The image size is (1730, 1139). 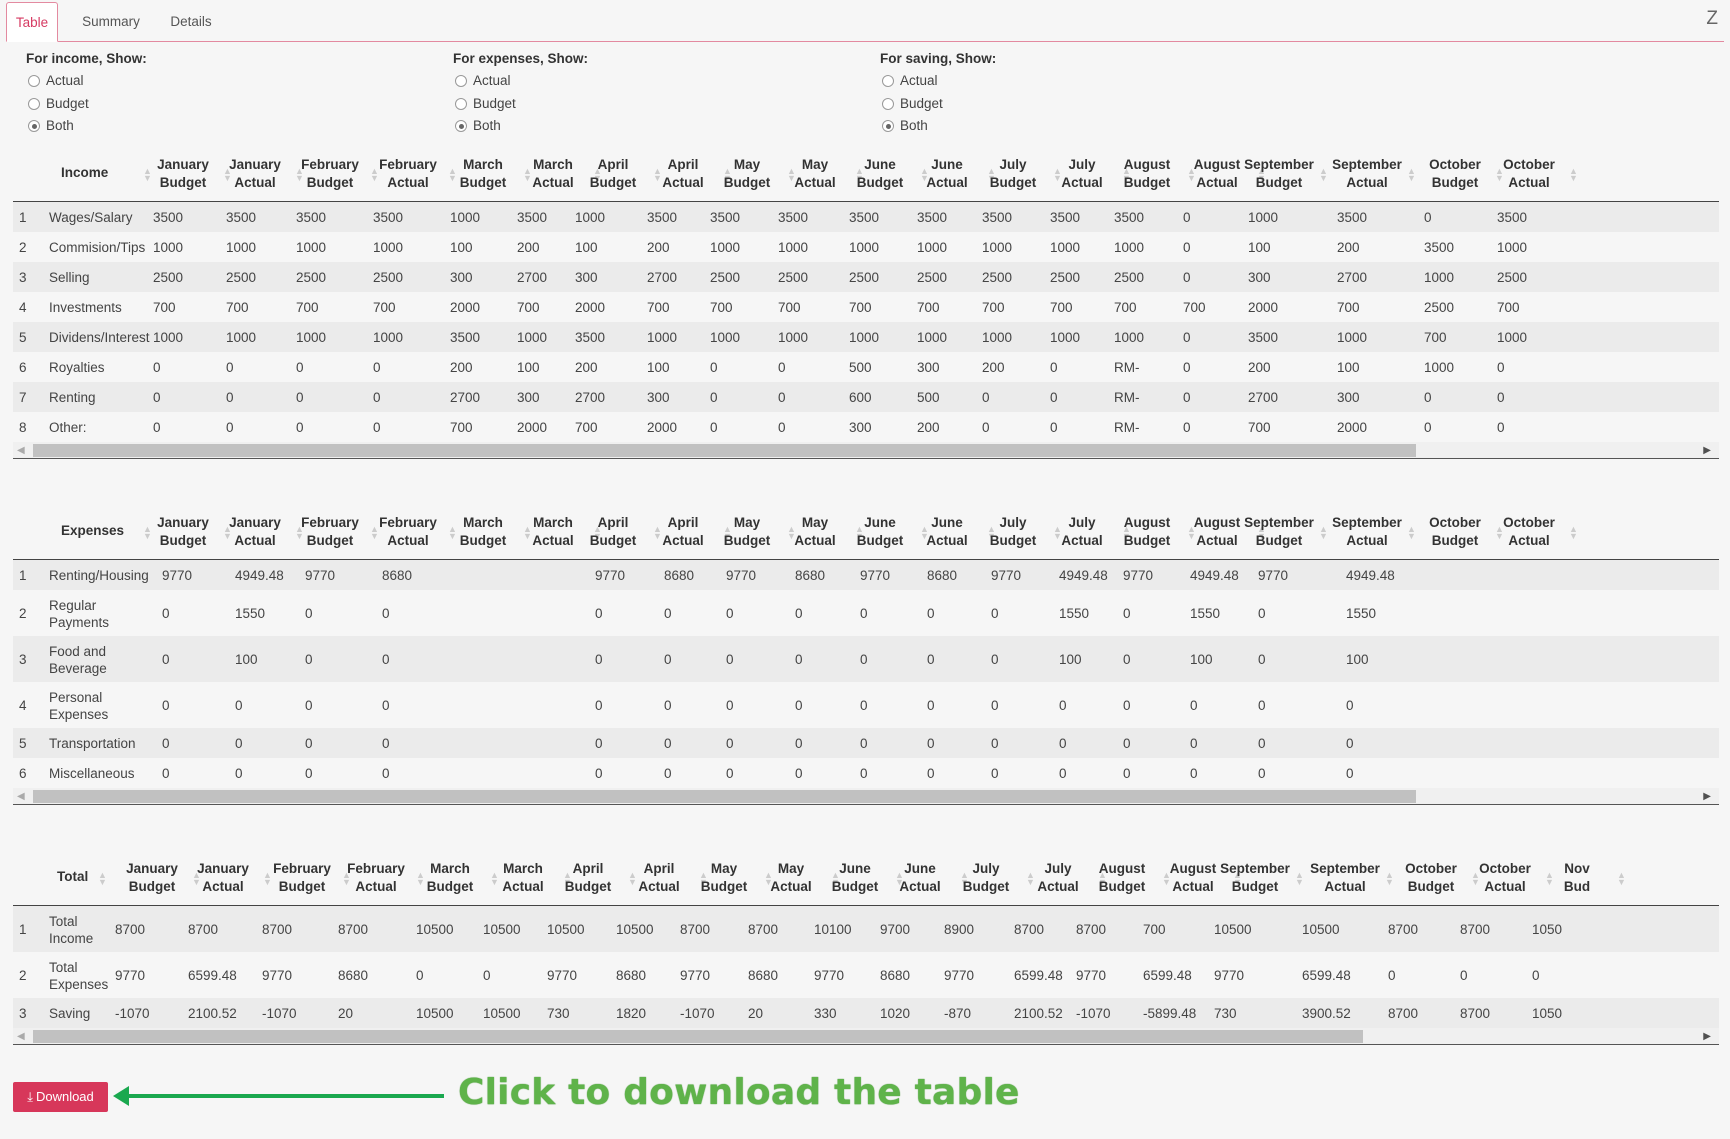 I want to click on row-number: 6, so click(x=23, y=367).